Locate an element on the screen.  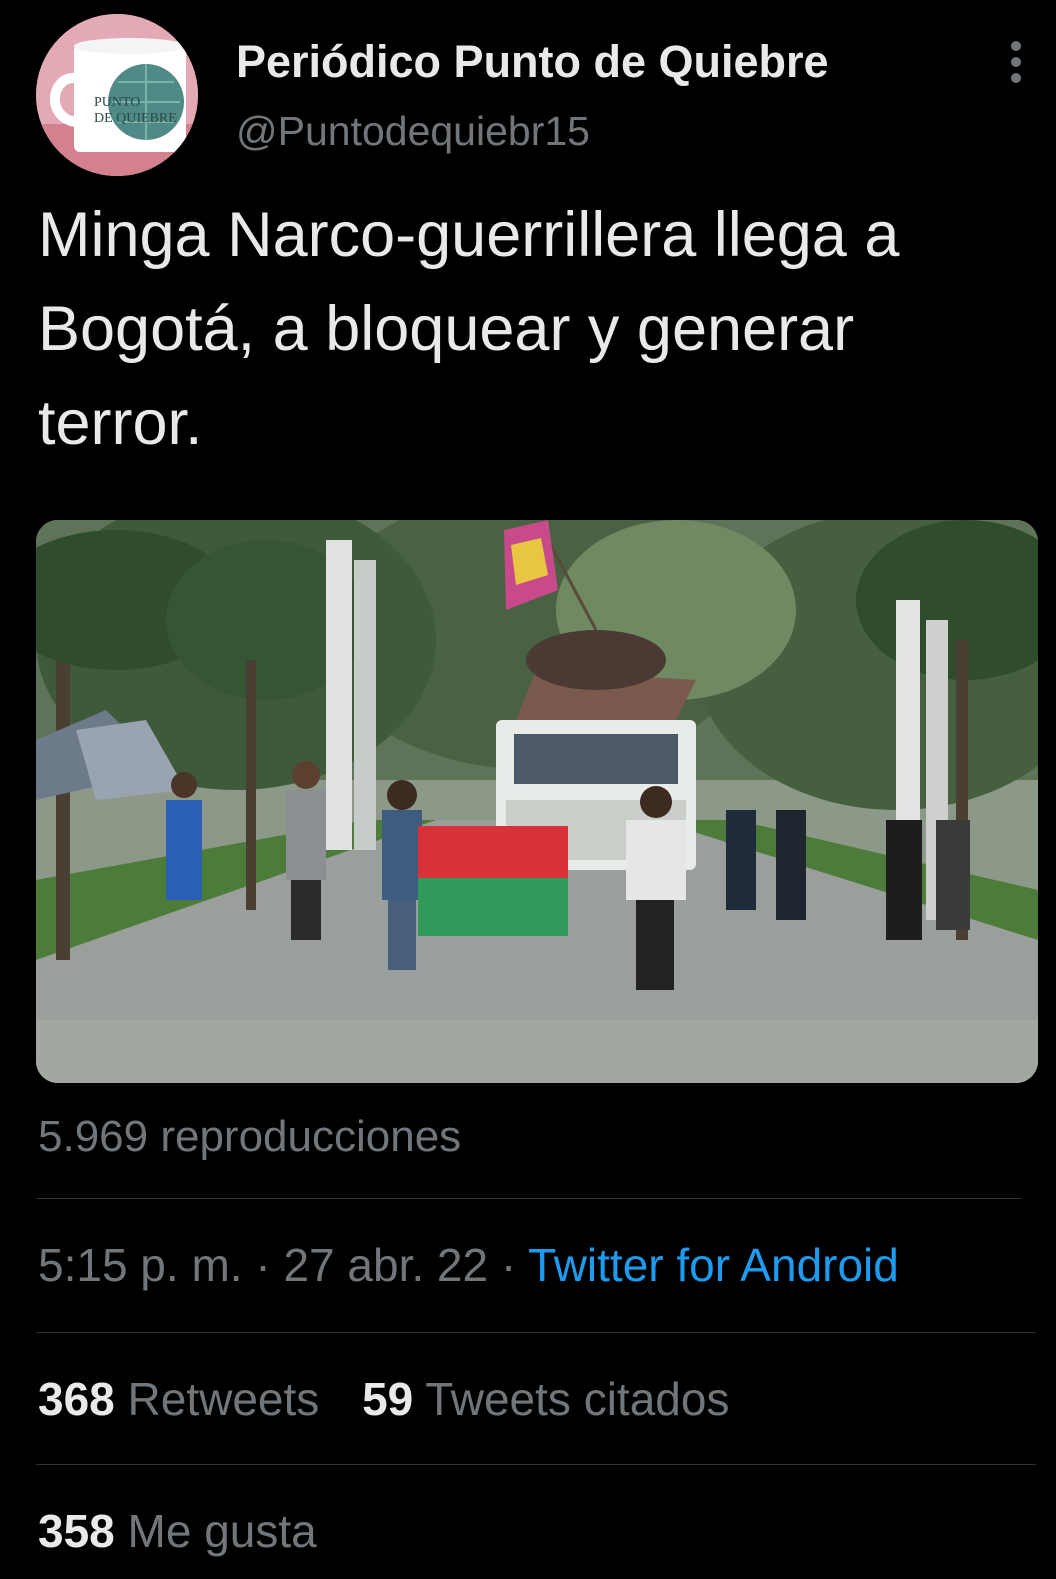
engagement-stats: 368 Retweets 59 Tweets citados is located at coordinates (398, 1399).